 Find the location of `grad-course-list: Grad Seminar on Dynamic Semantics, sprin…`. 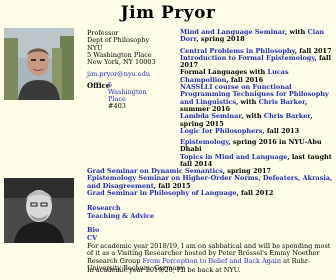

grad-course-list: Grad Seminar on Dynamic Semantics, sprin… is located at coordinates (211, 182).